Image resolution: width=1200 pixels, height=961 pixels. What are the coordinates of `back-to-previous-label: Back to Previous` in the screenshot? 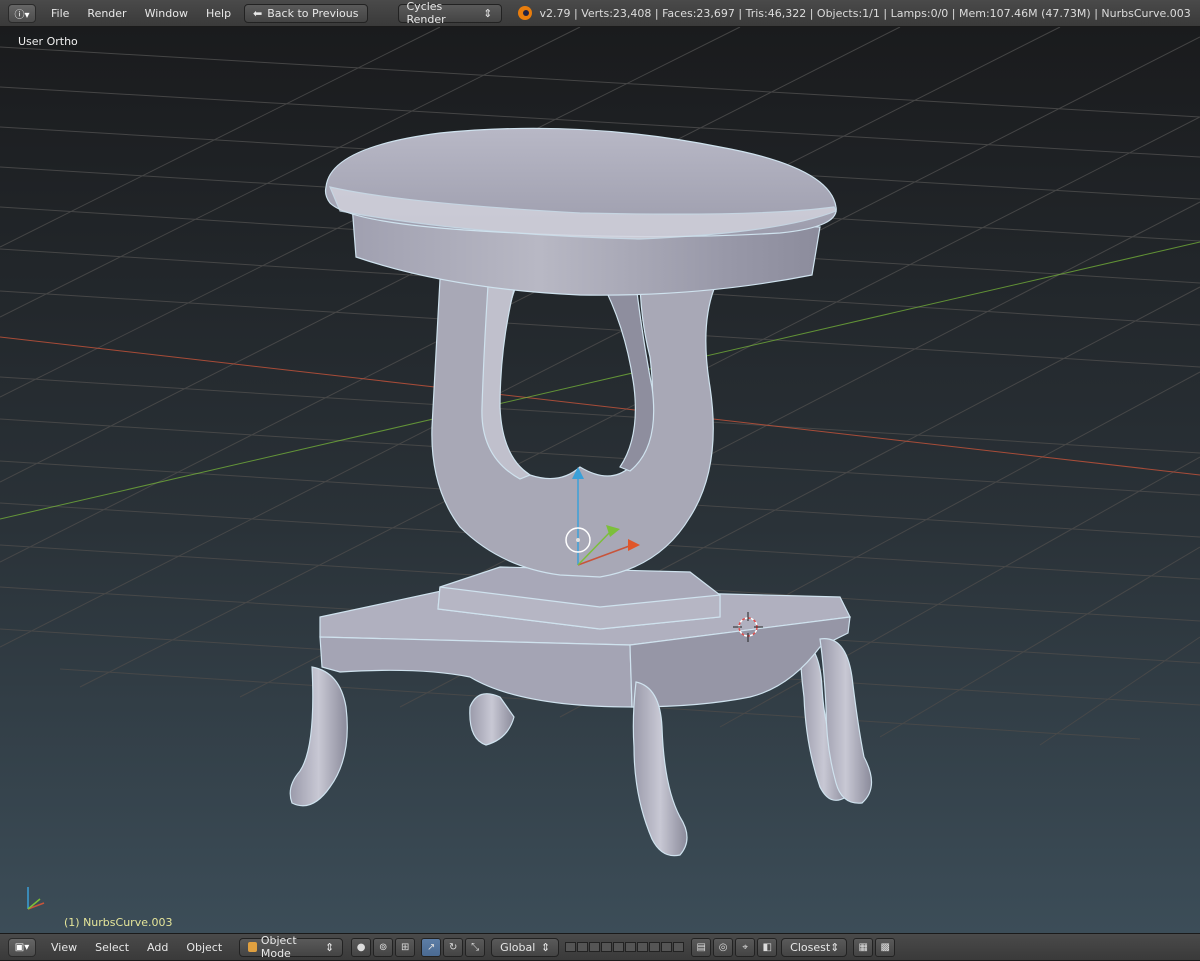 It's located at (313, 13).